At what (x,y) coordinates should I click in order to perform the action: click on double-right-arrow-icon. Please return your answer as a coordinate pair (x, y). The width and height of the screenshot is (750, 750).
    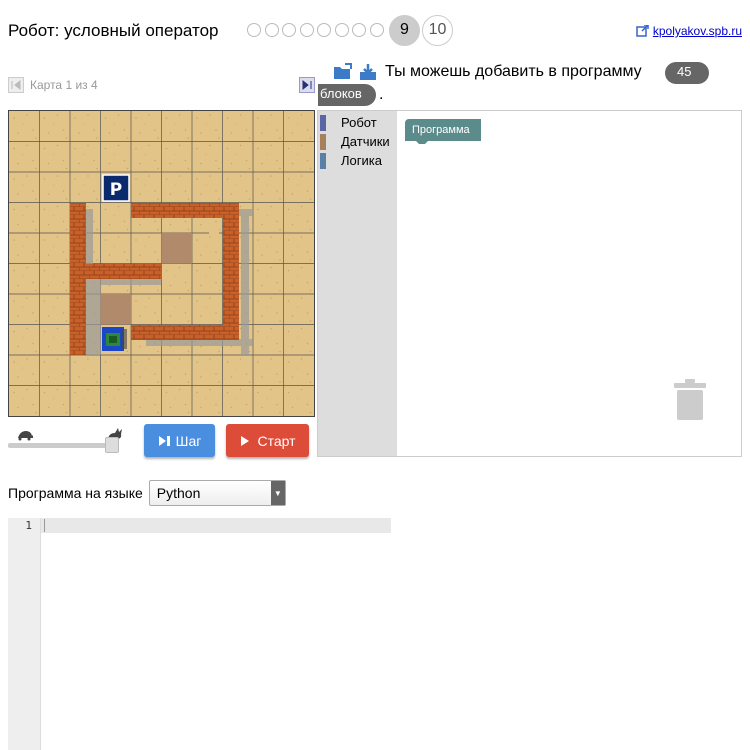
    Looking at the image, I should click on (307, 85).